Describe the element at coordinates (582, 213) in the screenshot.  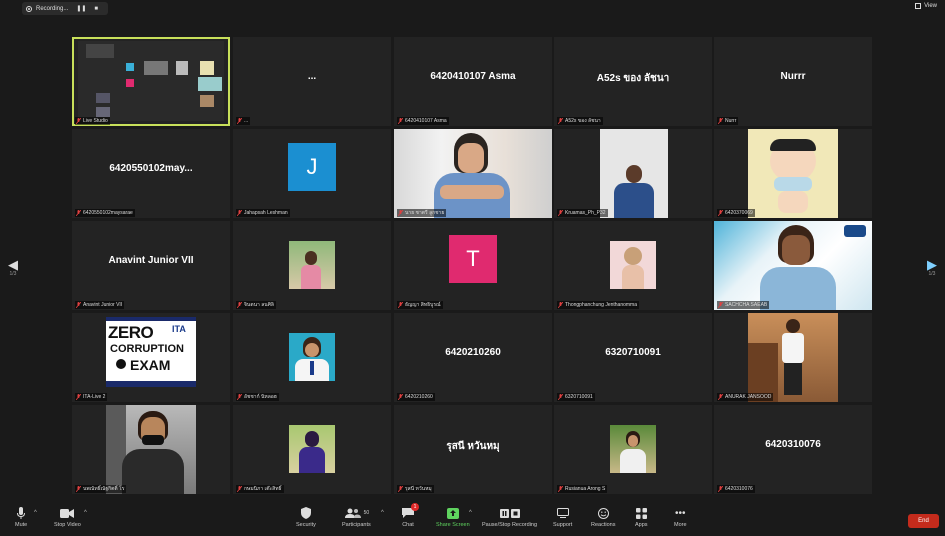
I see `participant-name-label: Kruamas_Ph_P32` at that location.